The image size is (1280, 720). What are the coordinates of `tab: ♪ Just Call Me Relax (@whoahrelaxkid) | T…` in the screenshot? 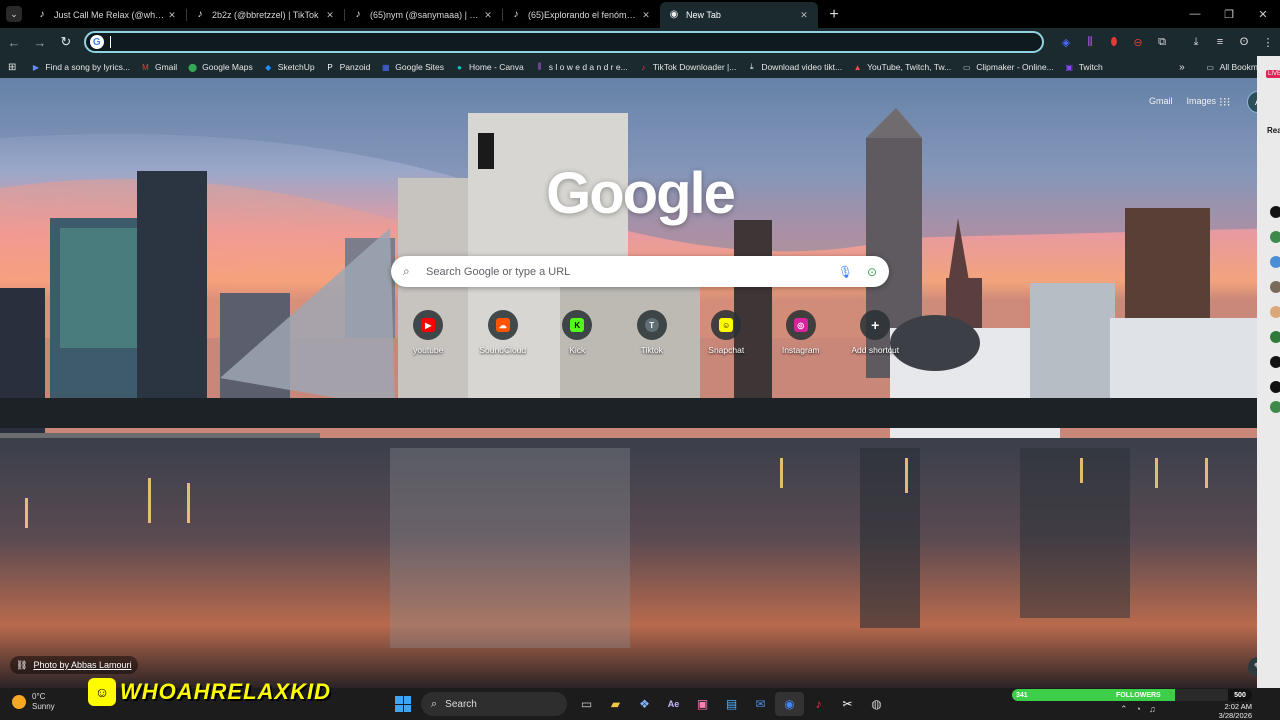 It's located at (107, 15).